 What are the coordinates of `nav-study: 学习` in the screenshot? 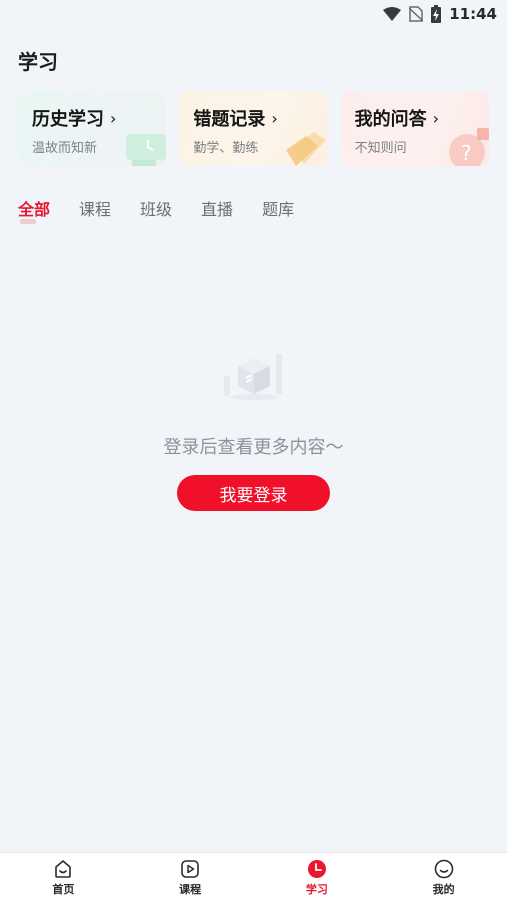 It's located at (317, 877).